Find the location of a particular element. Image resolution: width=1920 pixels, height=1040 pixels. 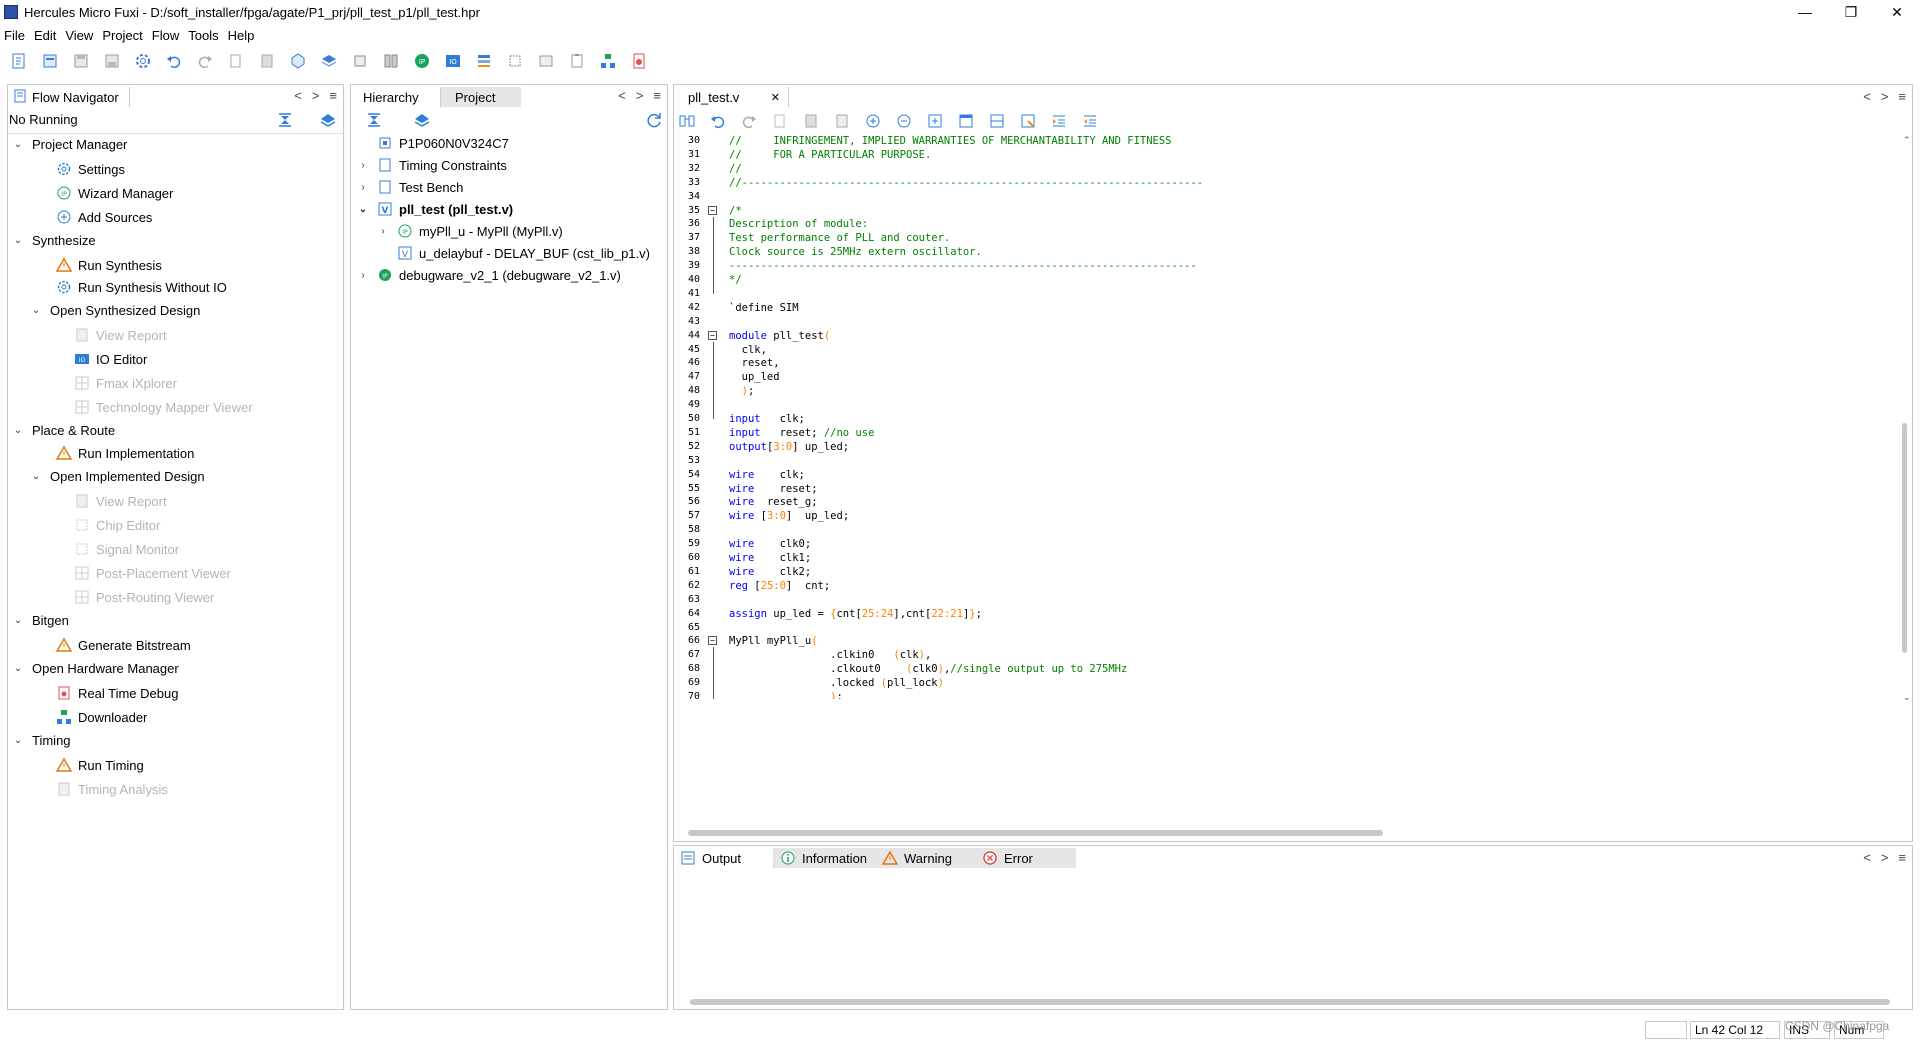

indent-icon is located at coordinates (1059, 122).